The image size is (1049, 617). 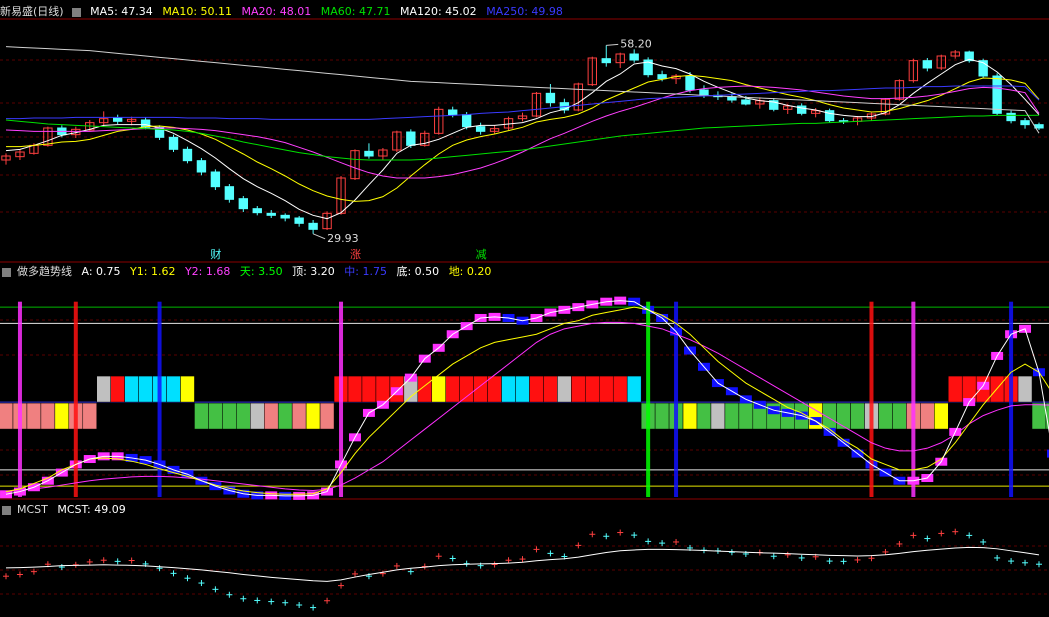 I want to click on event-marker: 减, so click(x=481, y=254).